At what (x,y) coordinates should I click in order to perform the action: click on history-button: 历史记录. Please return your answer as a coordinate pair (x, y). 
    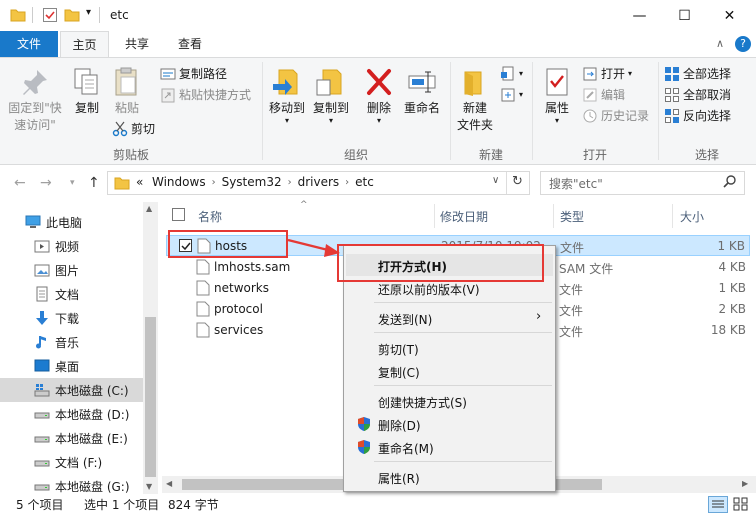
    Looking at the image, I should click on (615, 116).